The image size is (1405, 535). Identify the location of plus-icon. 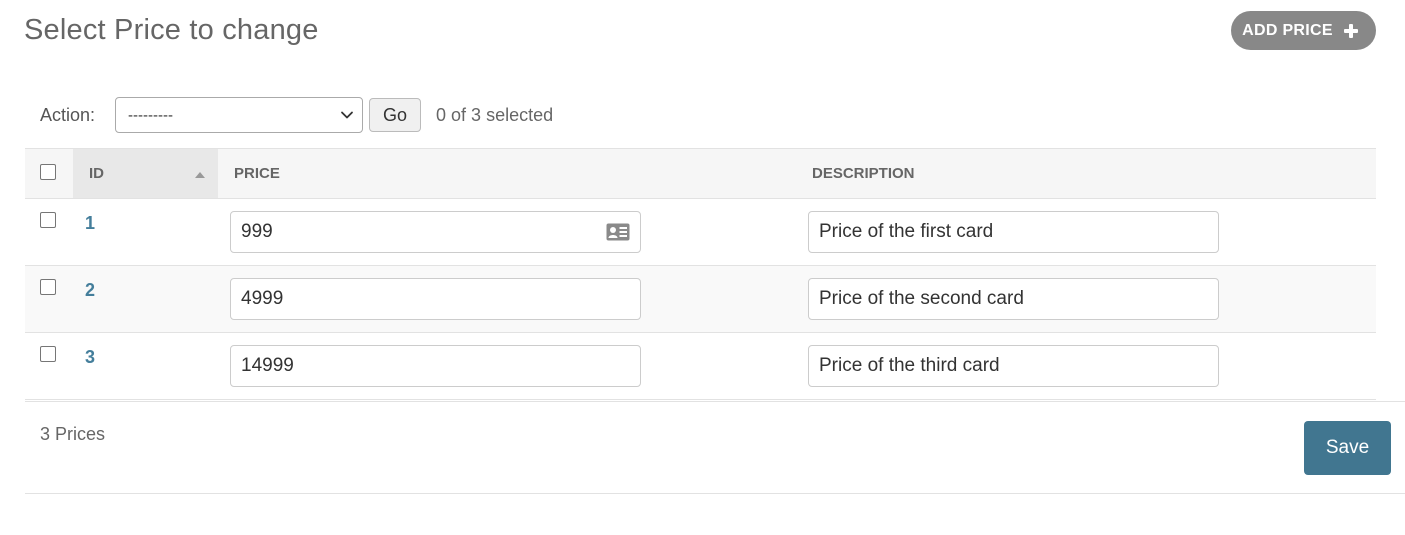
(1350, 30).